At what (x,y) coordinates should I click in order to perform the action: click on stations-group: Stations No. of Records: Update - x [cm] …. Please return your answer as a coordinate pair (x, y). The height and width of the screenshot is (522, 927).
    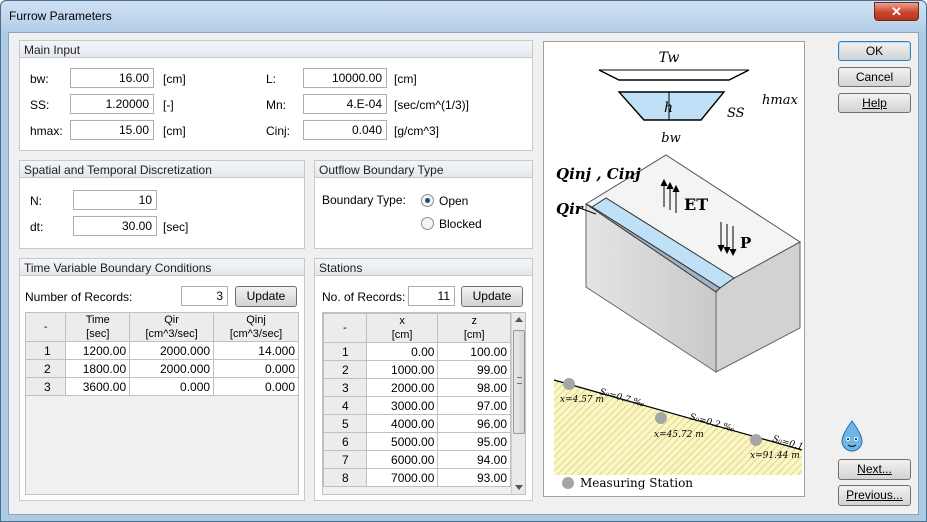
    Looking at the image, I should click on (423, 379).